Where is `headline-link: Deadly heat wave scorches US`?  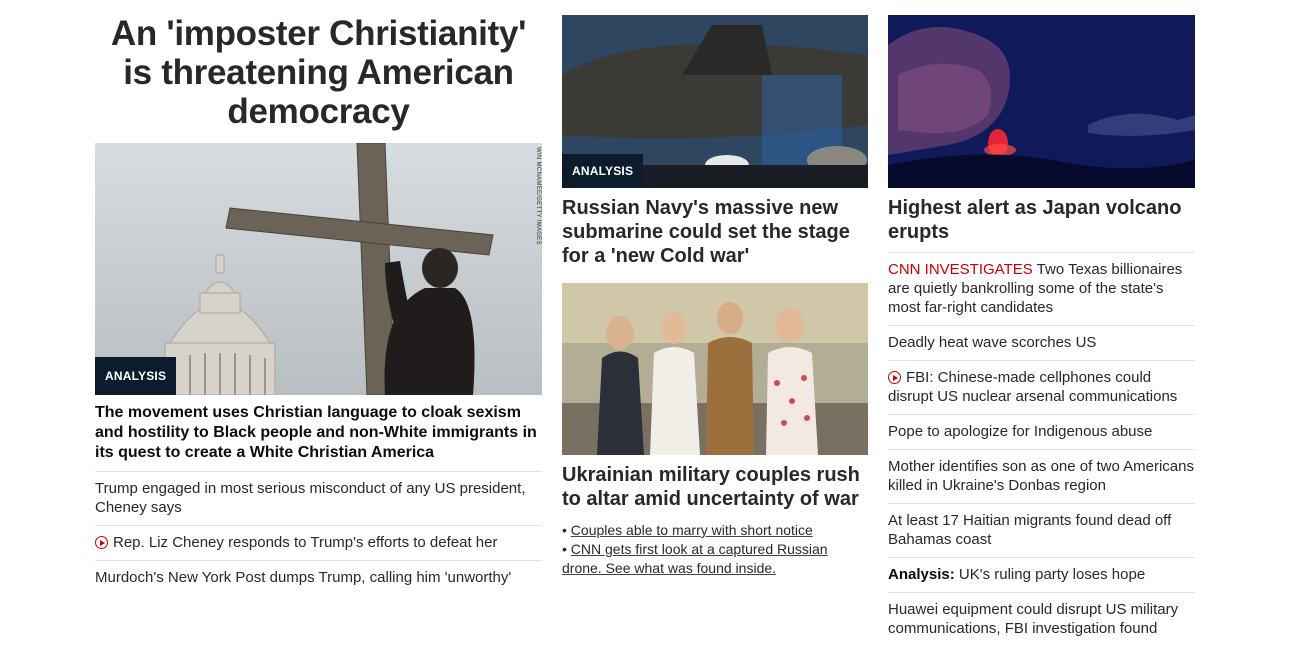
headline-link: Deadly heat wave scorches US is located at coordinates (992, 342).